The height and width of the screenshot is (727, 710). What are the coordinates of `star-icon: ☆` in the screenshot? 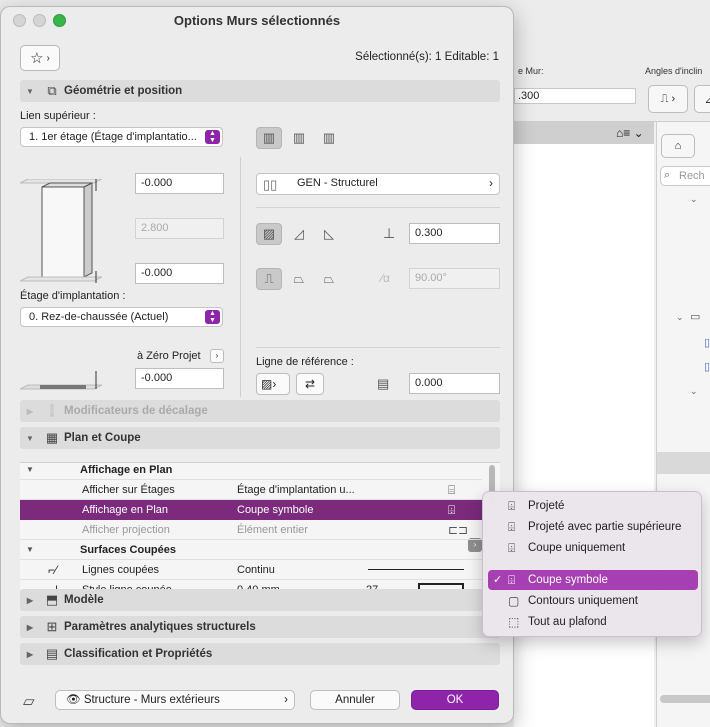 It's located at (37, 58).